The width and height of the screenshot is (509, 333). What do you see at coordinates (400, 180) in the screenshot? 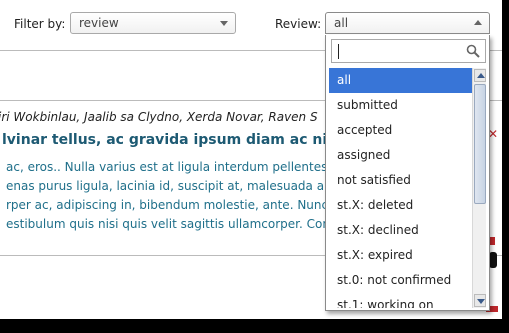
I see `option-not-satisfied: not satisfied` at bounding box center [400, 180].